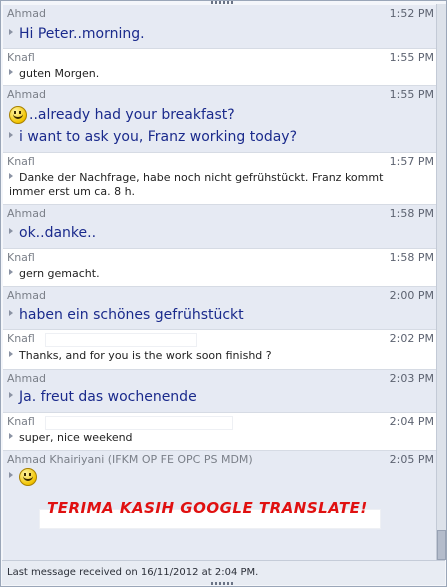 This screenshot has height=587, width=447. What do you see at coordinates (158, 137) in the screenshot?
I see `message-text: i want to ask you, Franz working today?` at bounding box center [158, 137].